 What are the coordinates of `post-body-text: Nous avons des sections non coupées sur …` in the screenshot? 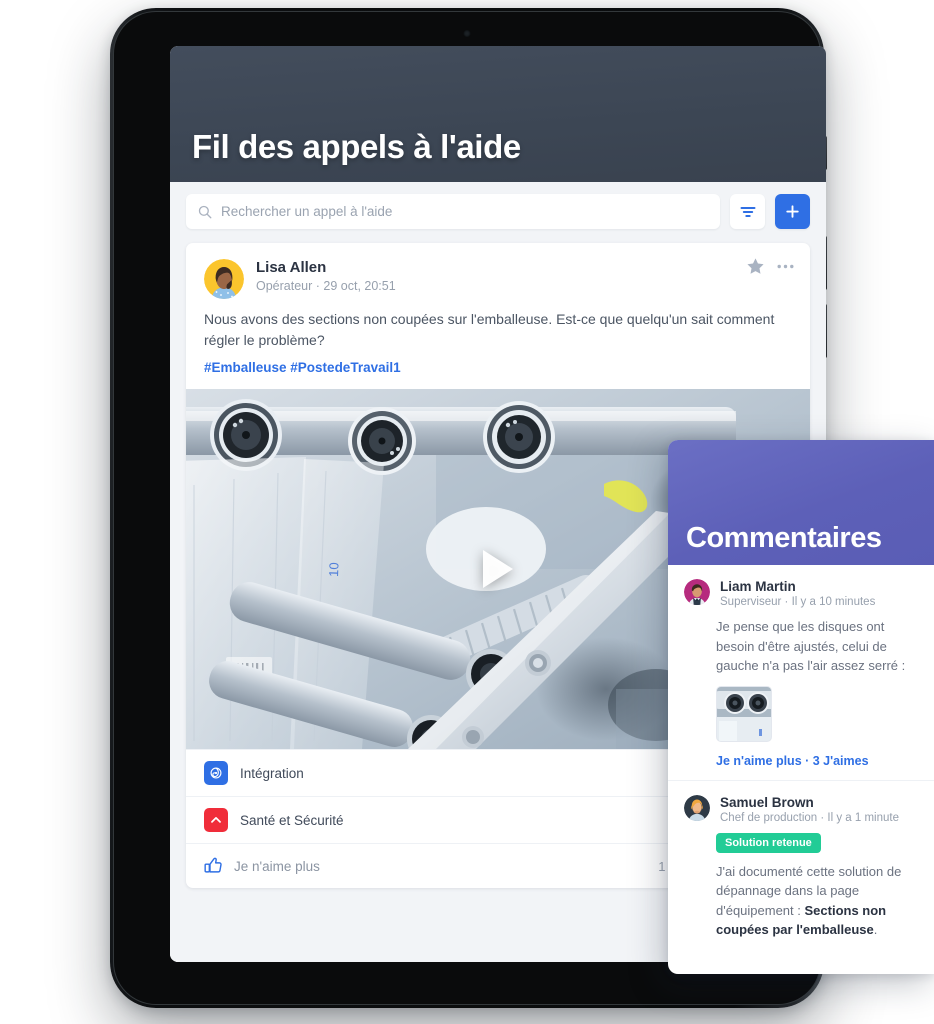 It's located at (489, 329).